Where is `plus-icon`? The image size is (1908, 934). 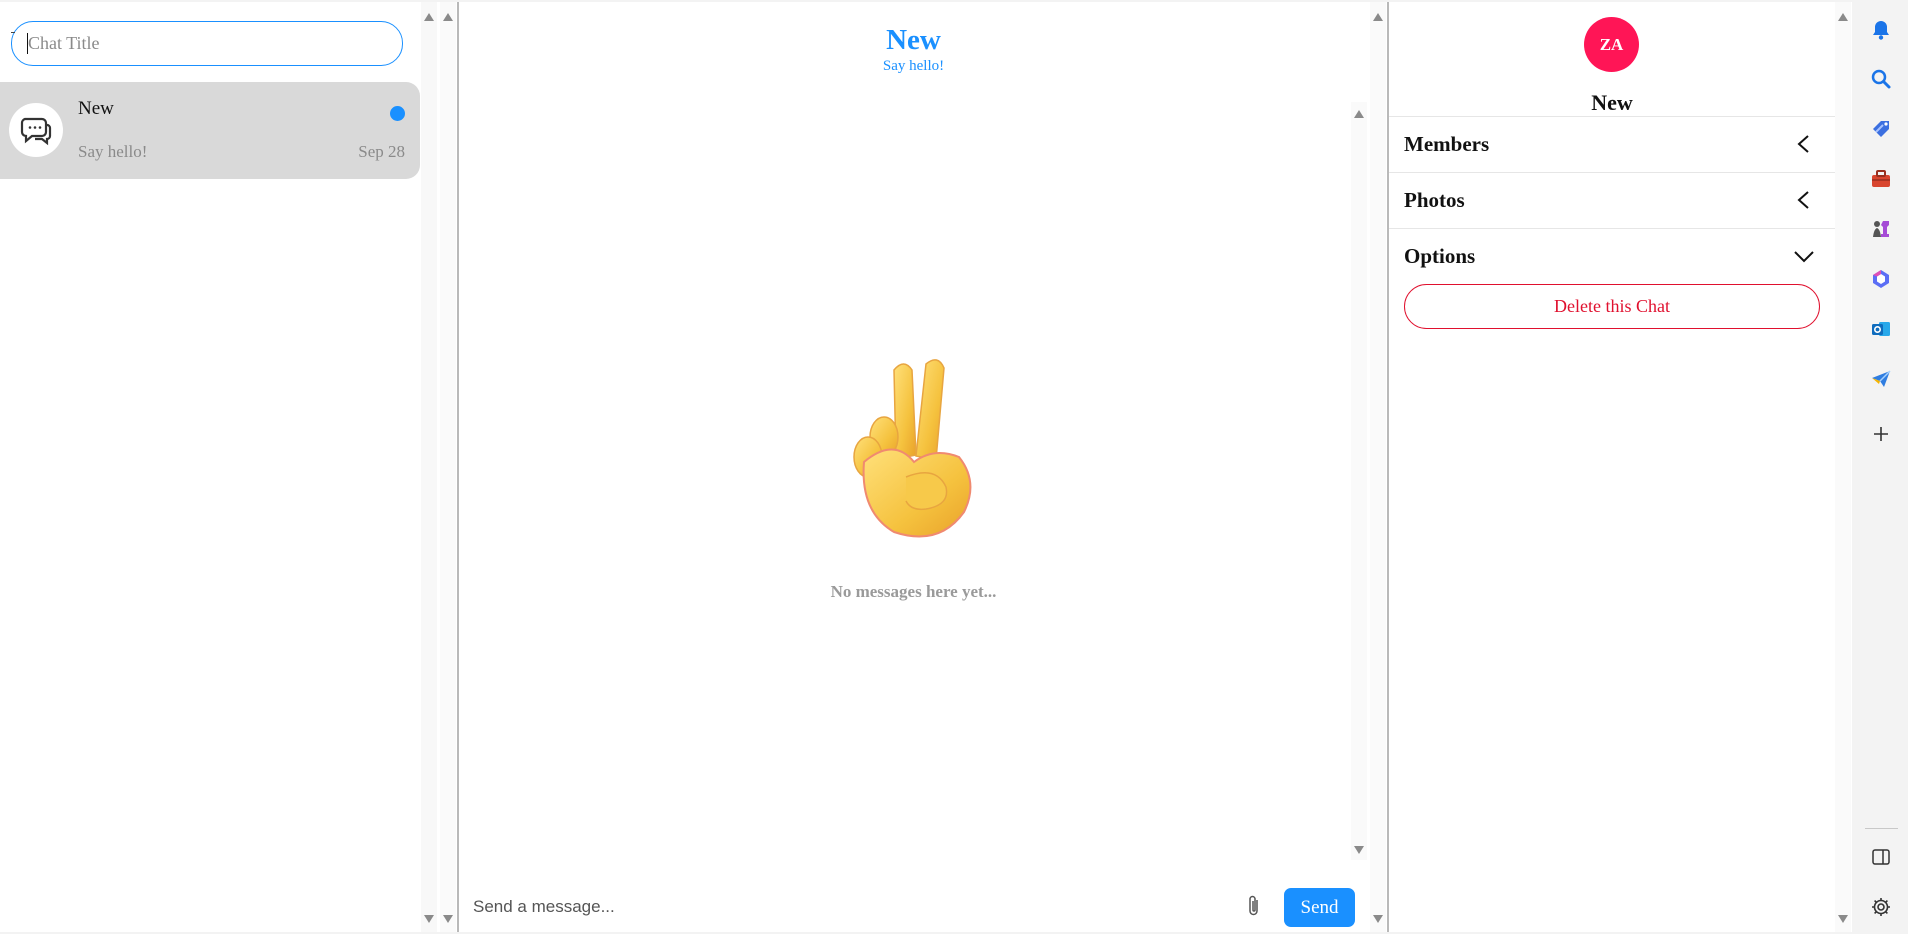
plus-icon is located at coordinates (1881, 434).